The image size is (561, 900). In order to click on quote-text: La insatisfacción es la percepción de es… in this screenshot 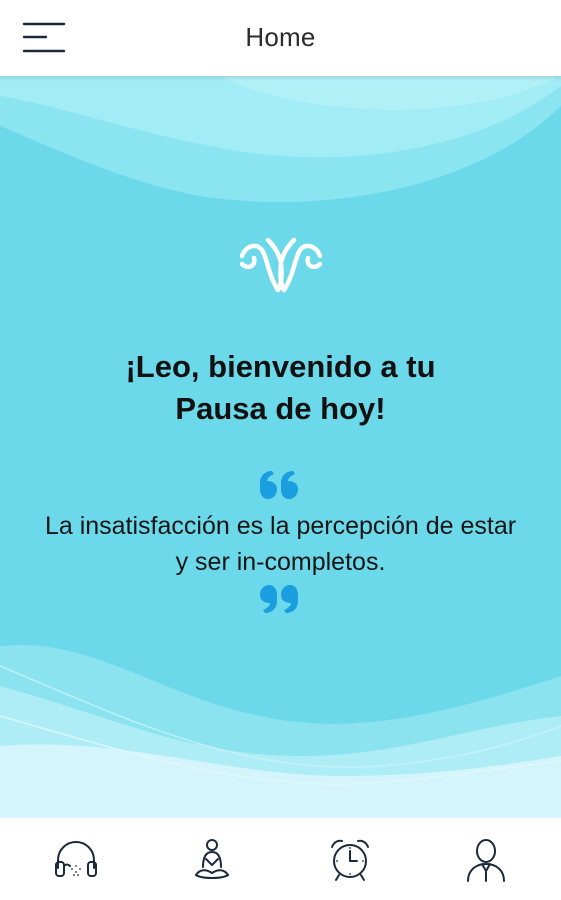, I will do `click(280, 544)`.